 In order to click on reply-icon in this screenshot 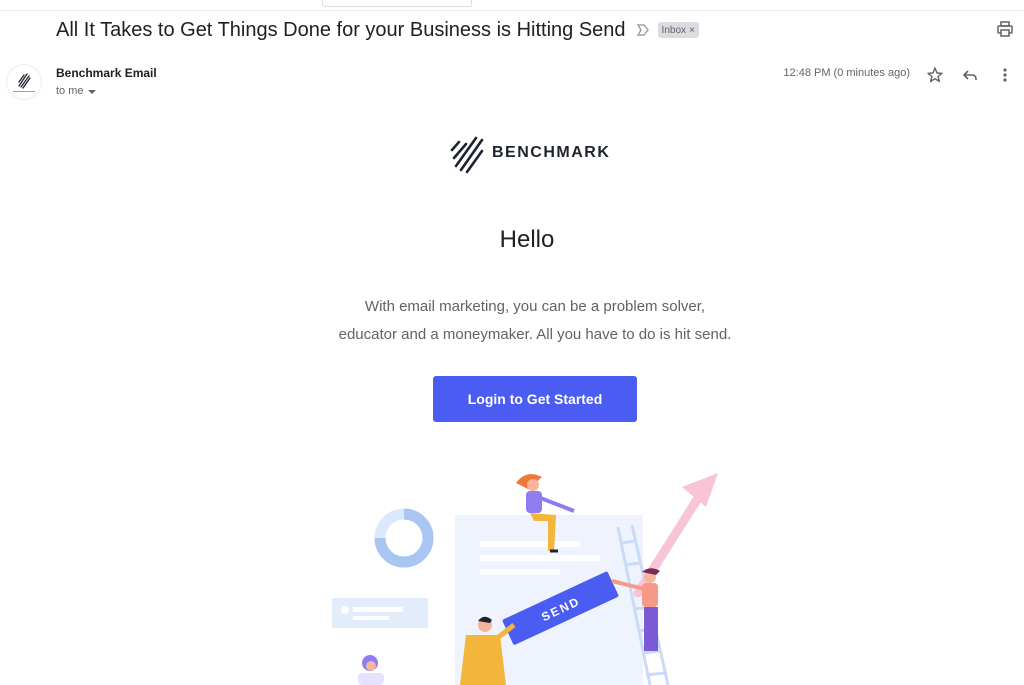, I will do `click(970, 75)`.